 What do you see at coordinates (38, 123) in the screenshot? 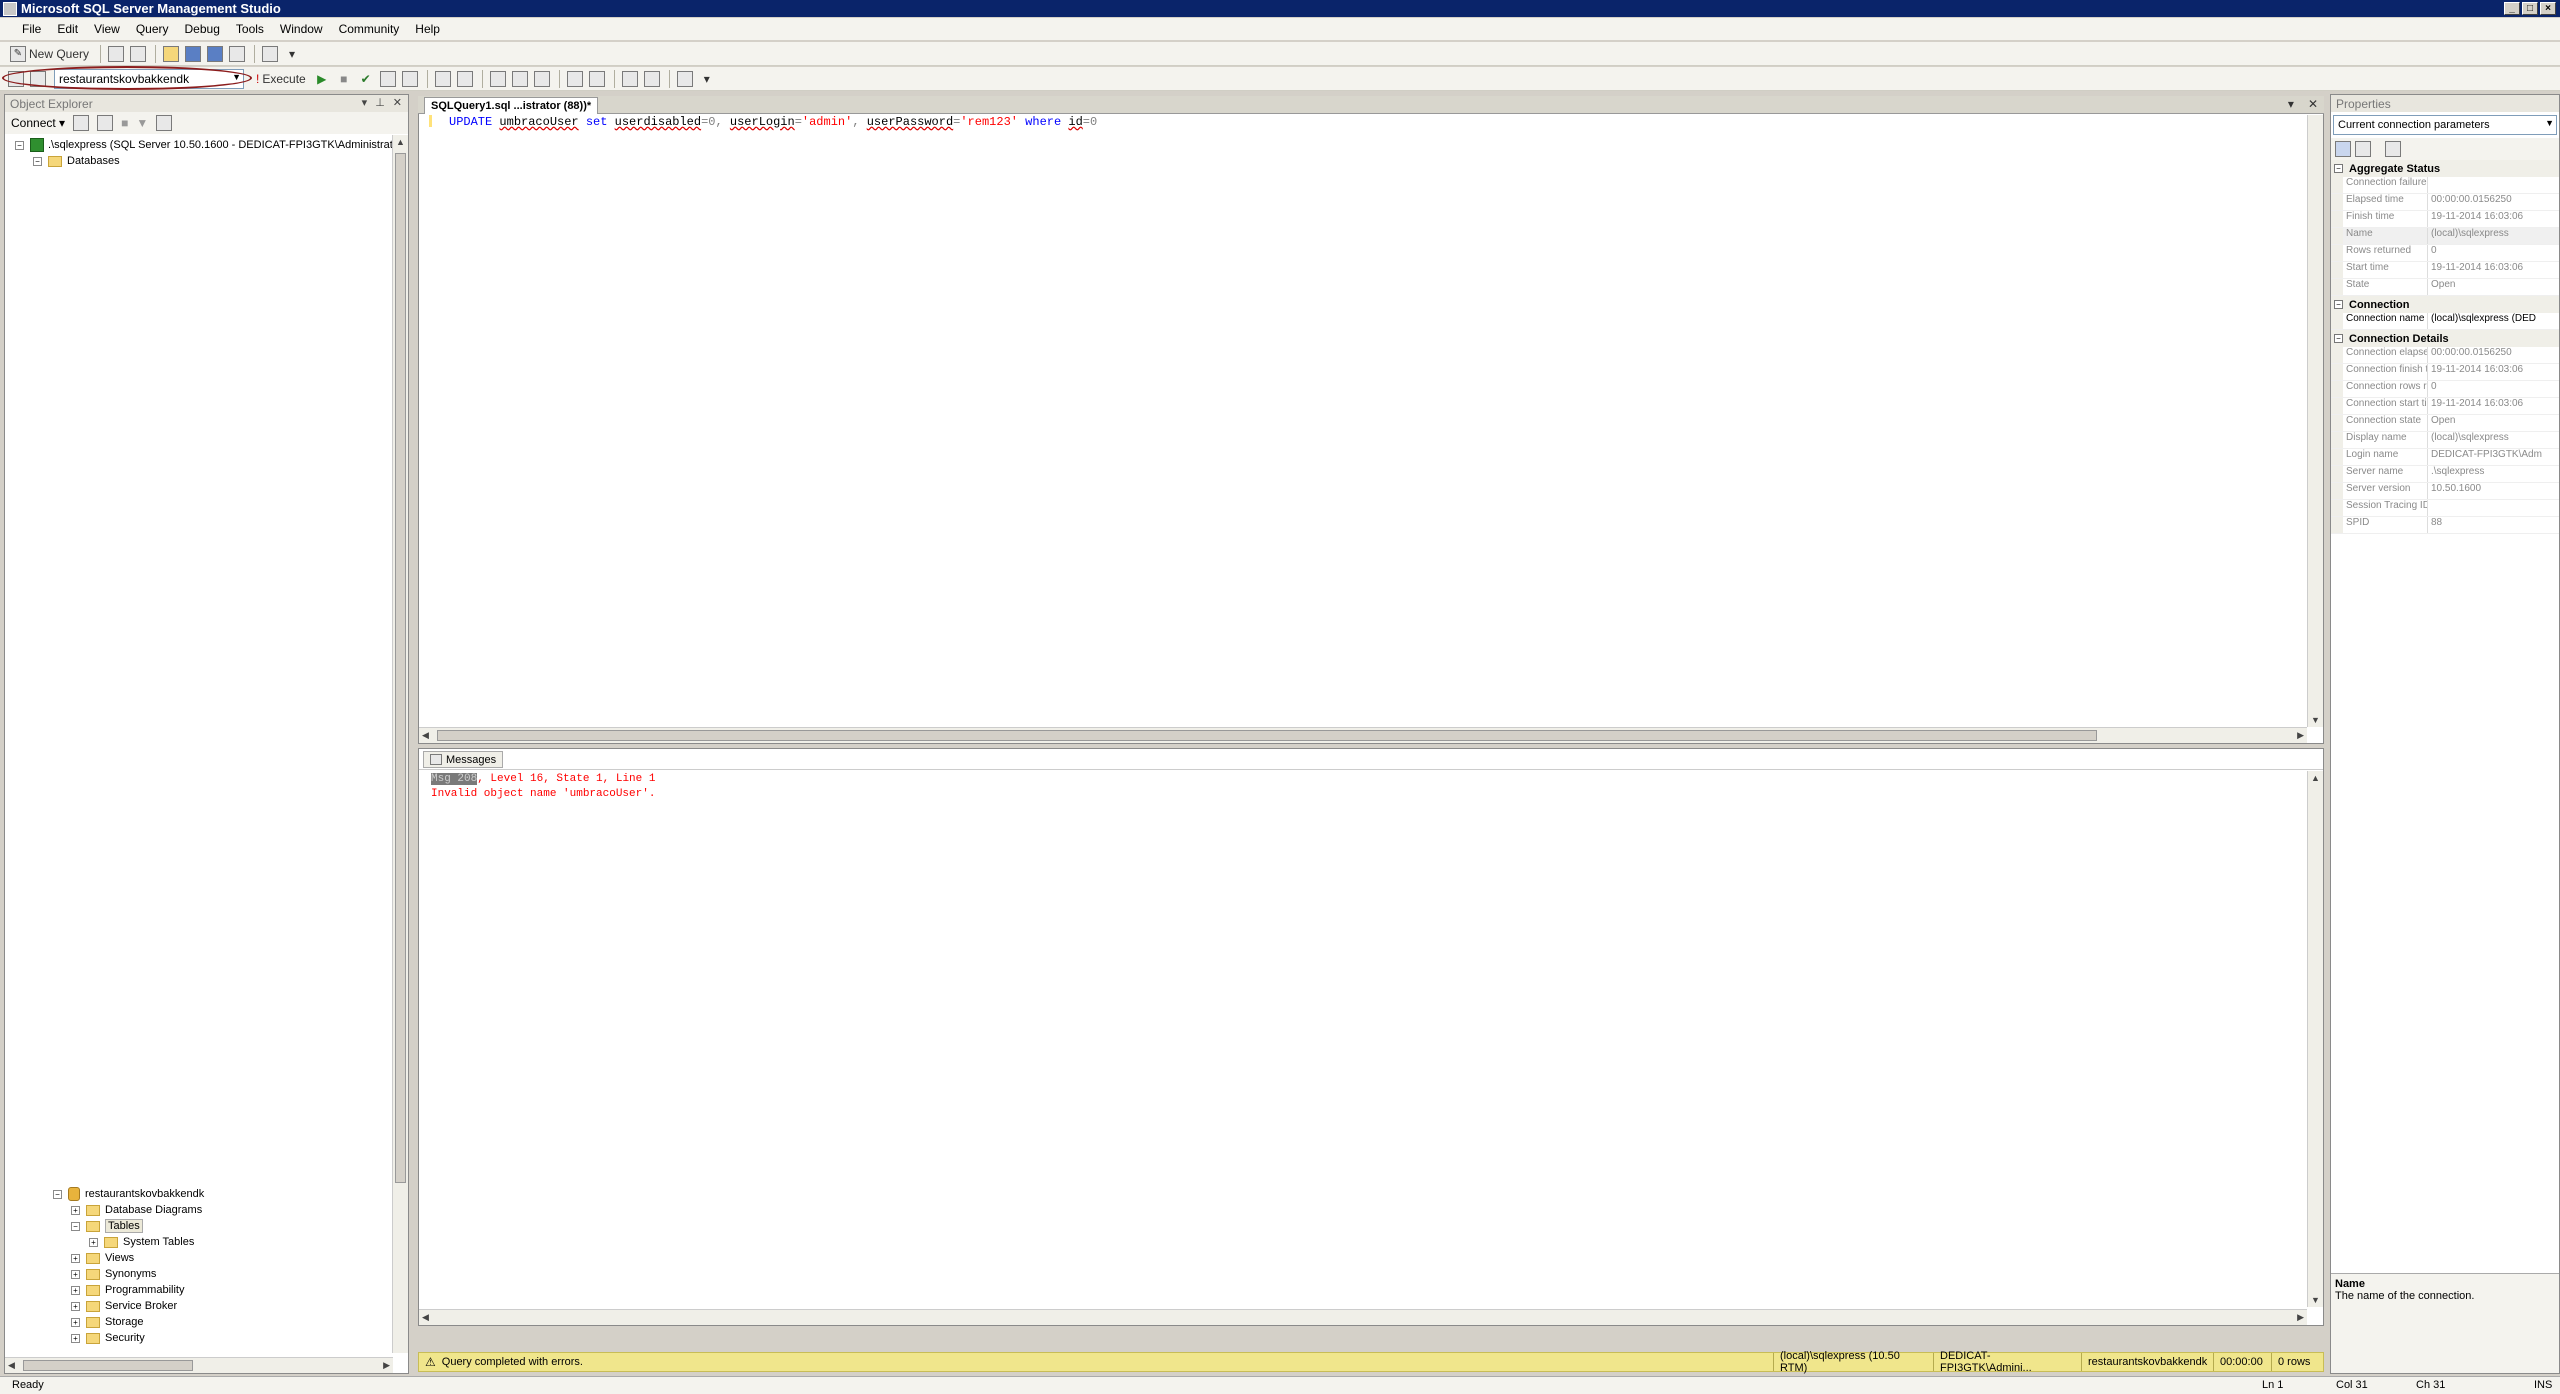
I see `connect-dropdown: Connect ▾` at bounding box center [38, 123].